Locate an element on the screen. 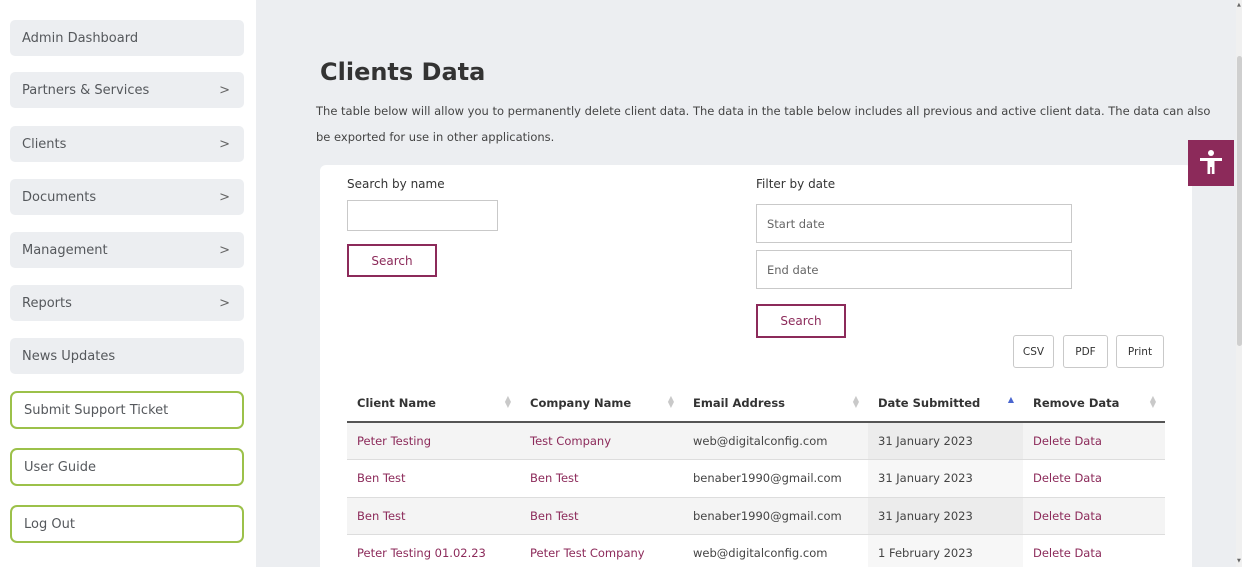  page-scrollbar: ▲ ▼ is located at coordinates (1239, 283).